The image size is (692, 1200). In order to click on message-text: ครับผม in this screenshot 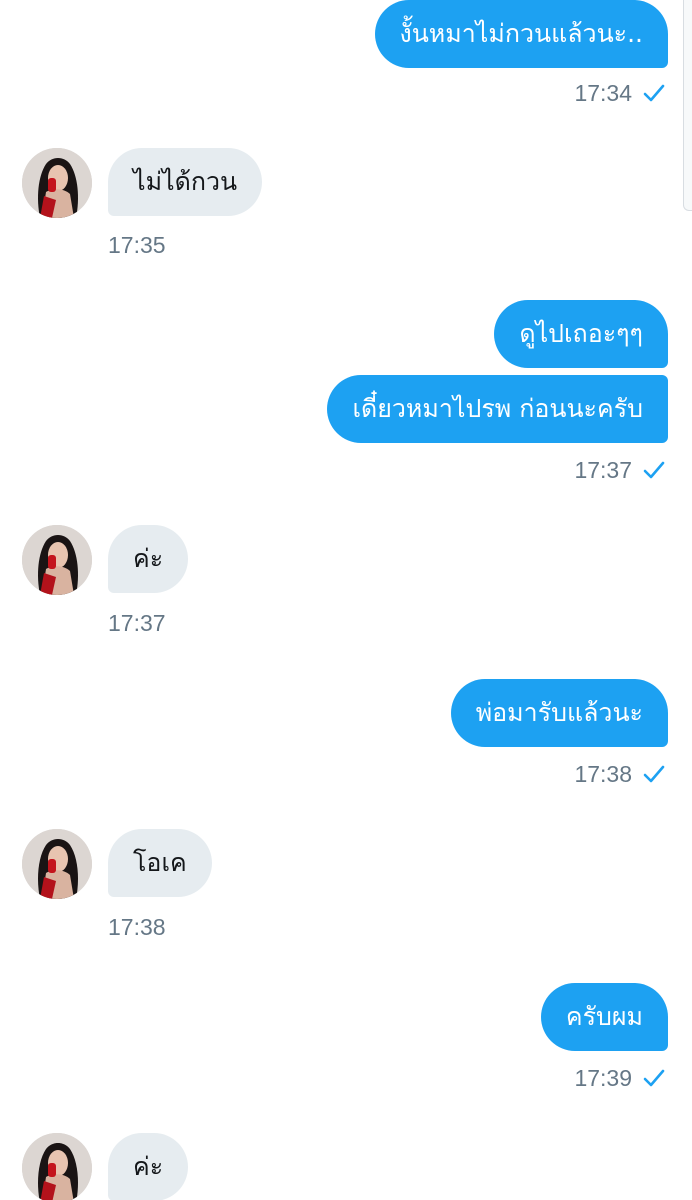, I will do `click(604, 1016)`.